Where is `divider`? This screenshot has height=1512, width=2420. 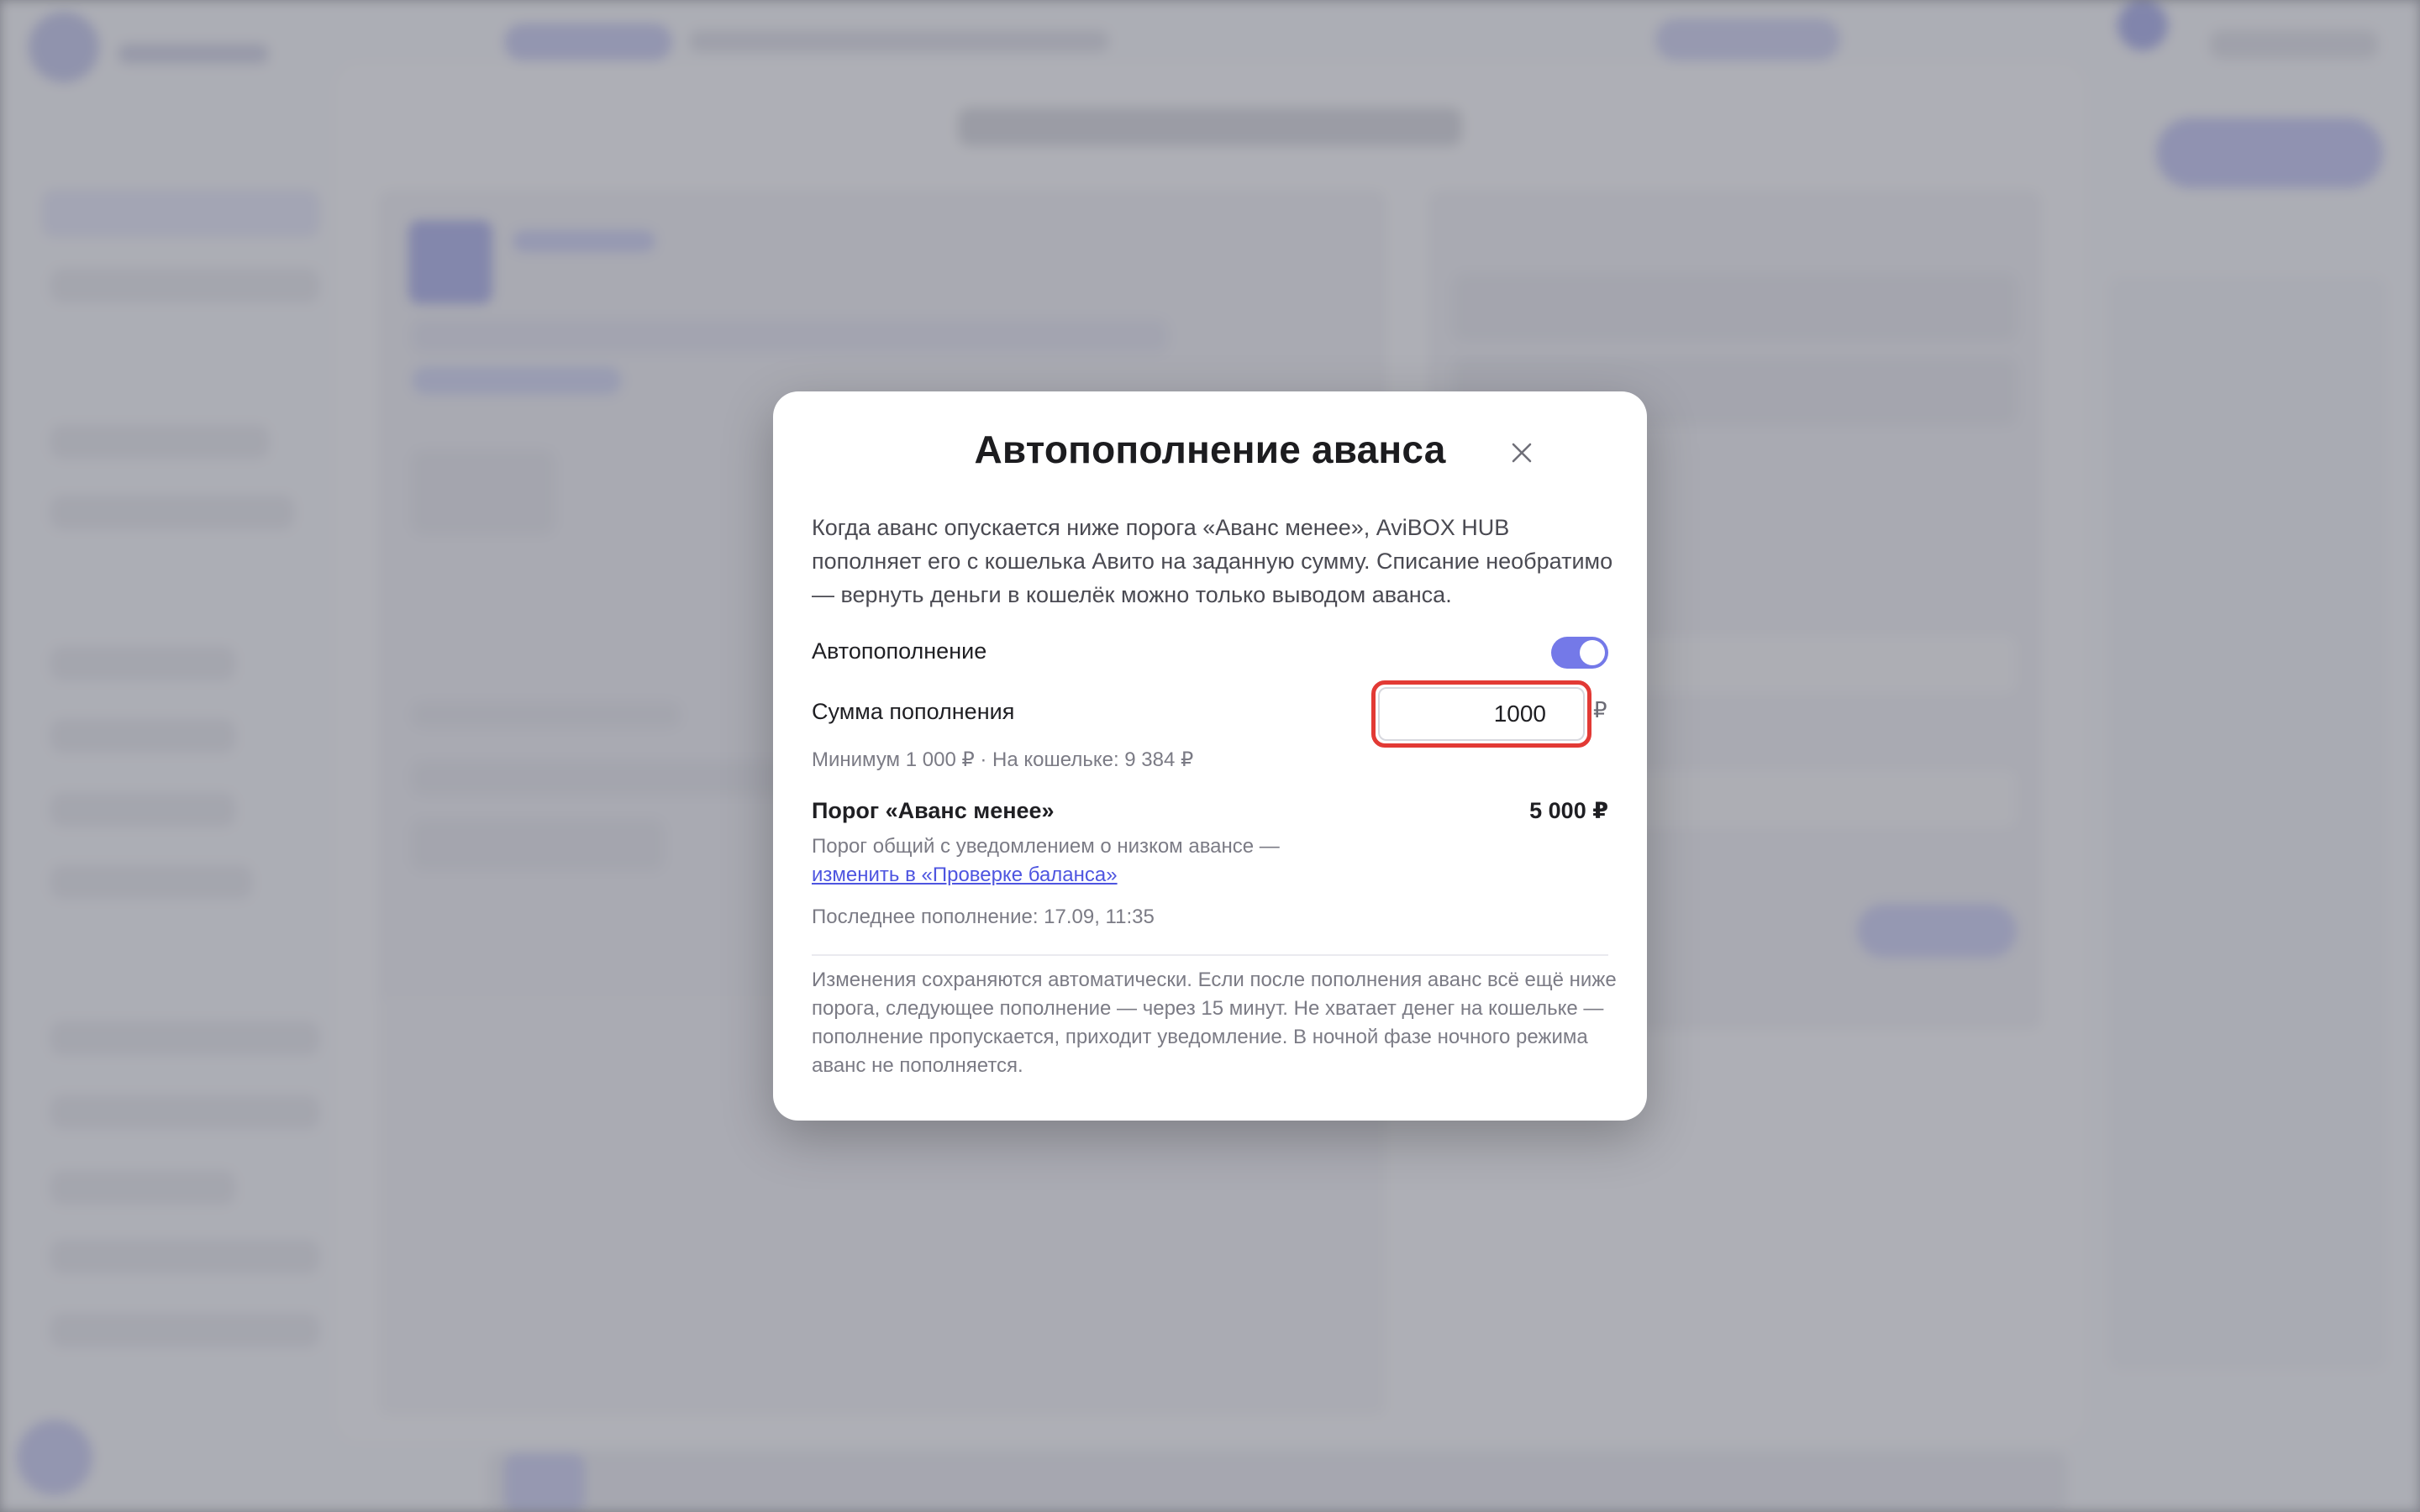
divider is located at coordinates (1210, 955).